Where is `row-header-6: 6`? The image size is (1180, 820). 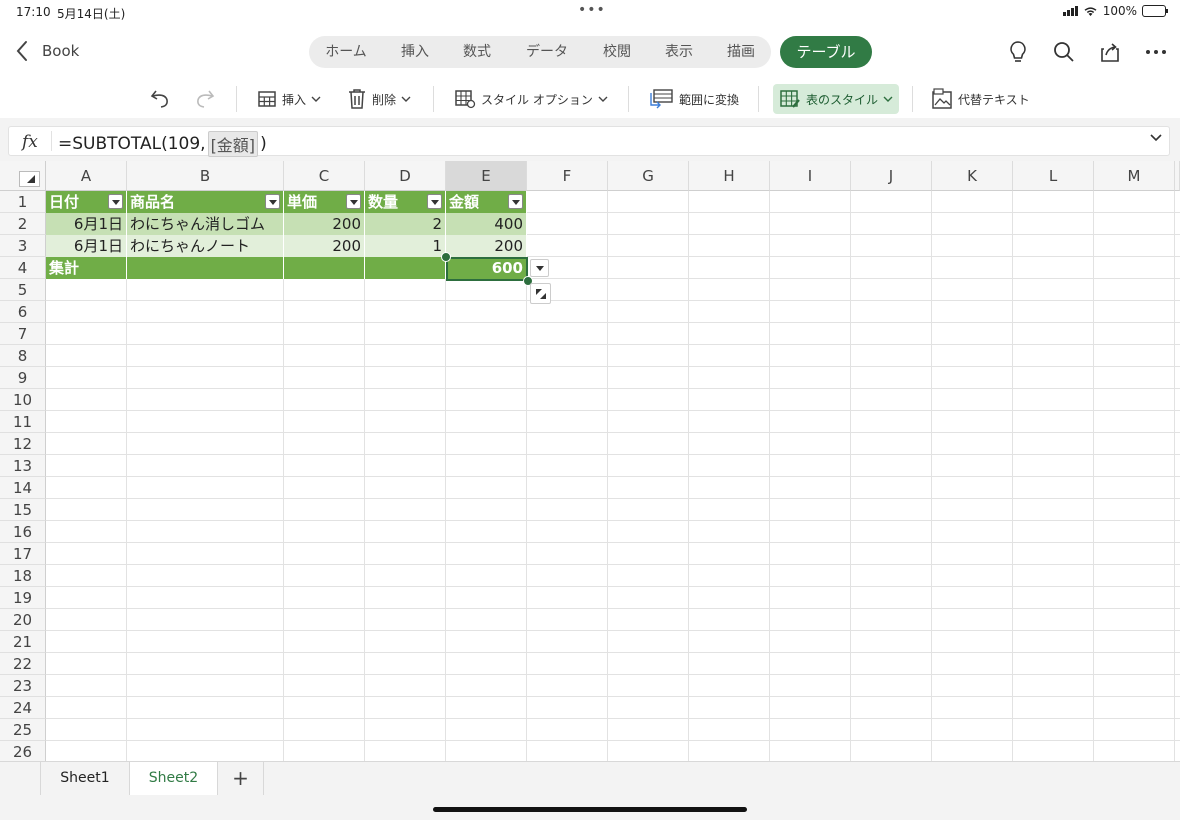
row-header-6: 6 is located at coordinates (23, 312).